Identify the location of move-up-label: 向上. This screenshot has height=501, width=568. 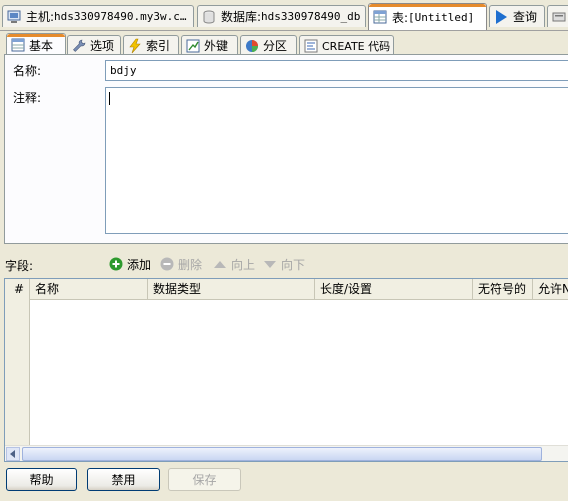
(243, 264).